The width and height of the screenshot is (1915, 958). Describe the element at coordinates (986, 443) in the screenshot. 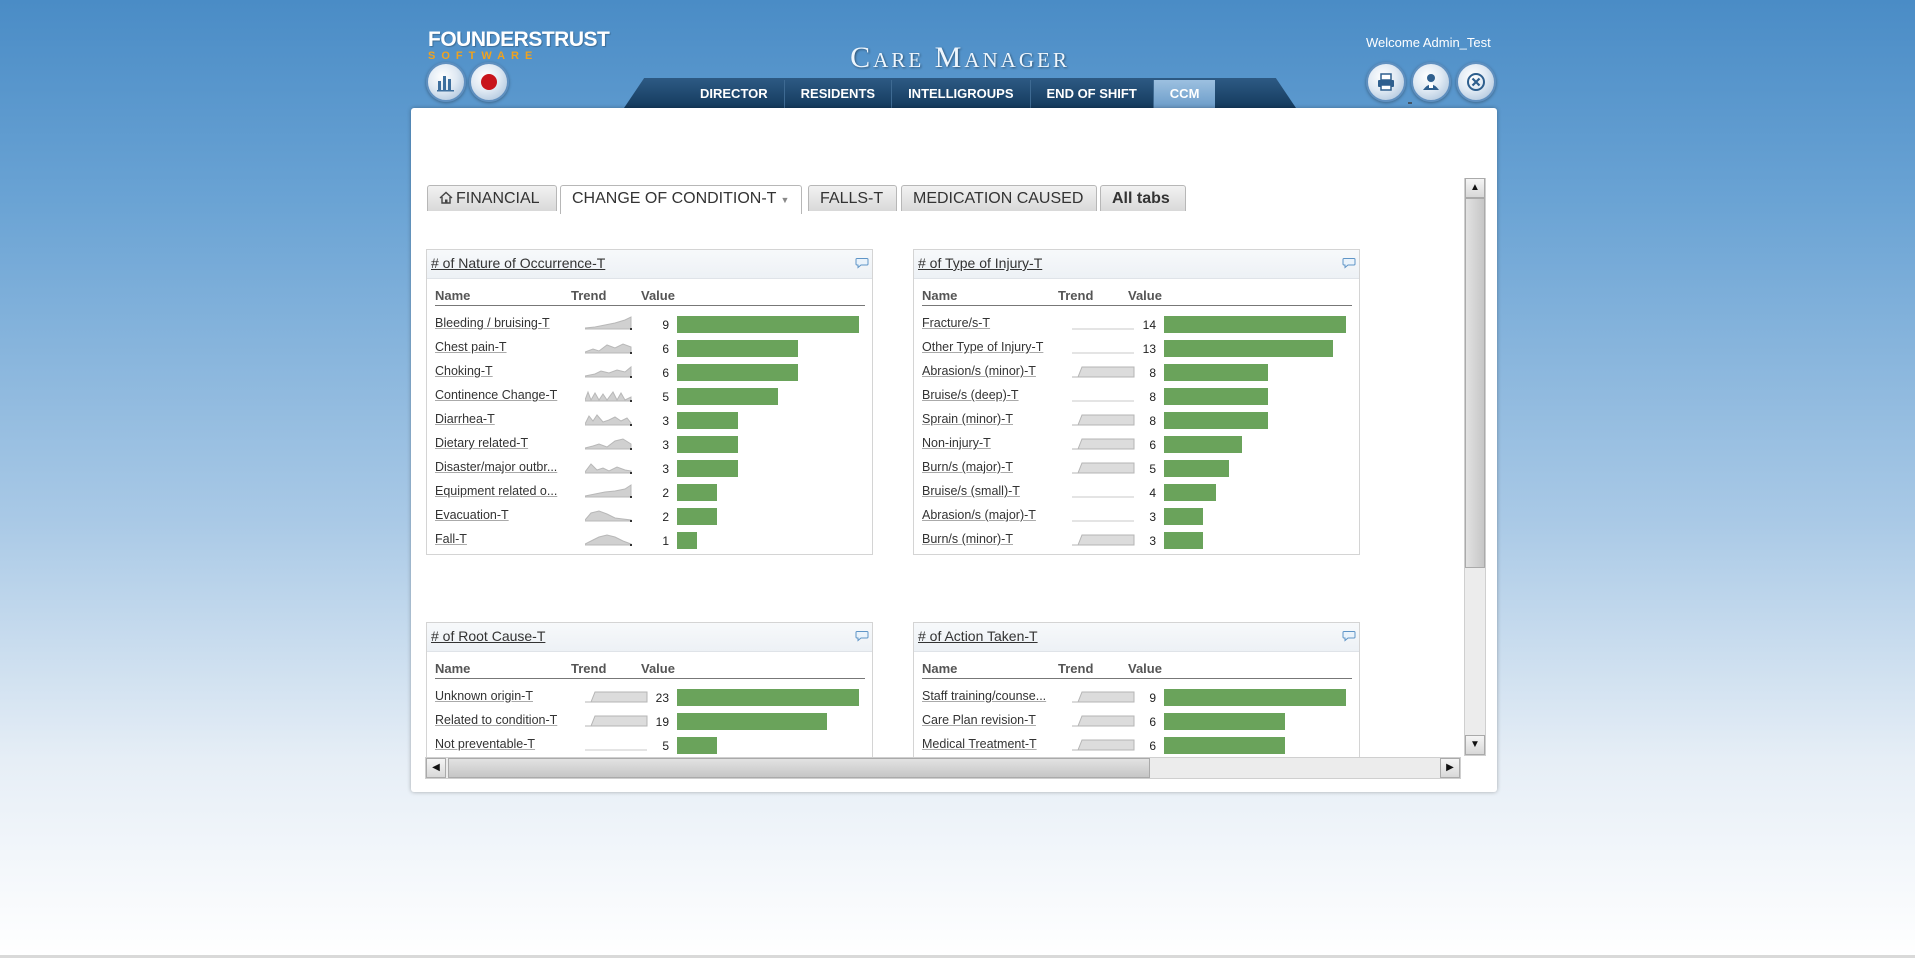

I see `row-name-link: Non-injury-T` at that location.